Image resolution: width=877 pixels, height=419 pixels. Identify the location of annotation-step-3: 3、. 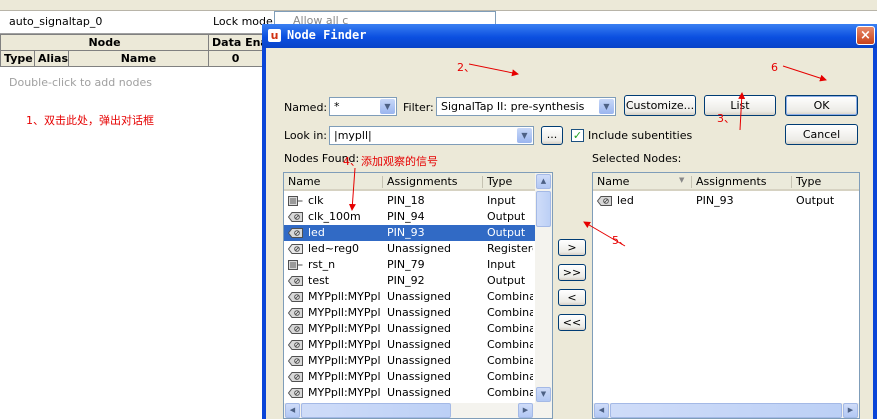
(726, 118).